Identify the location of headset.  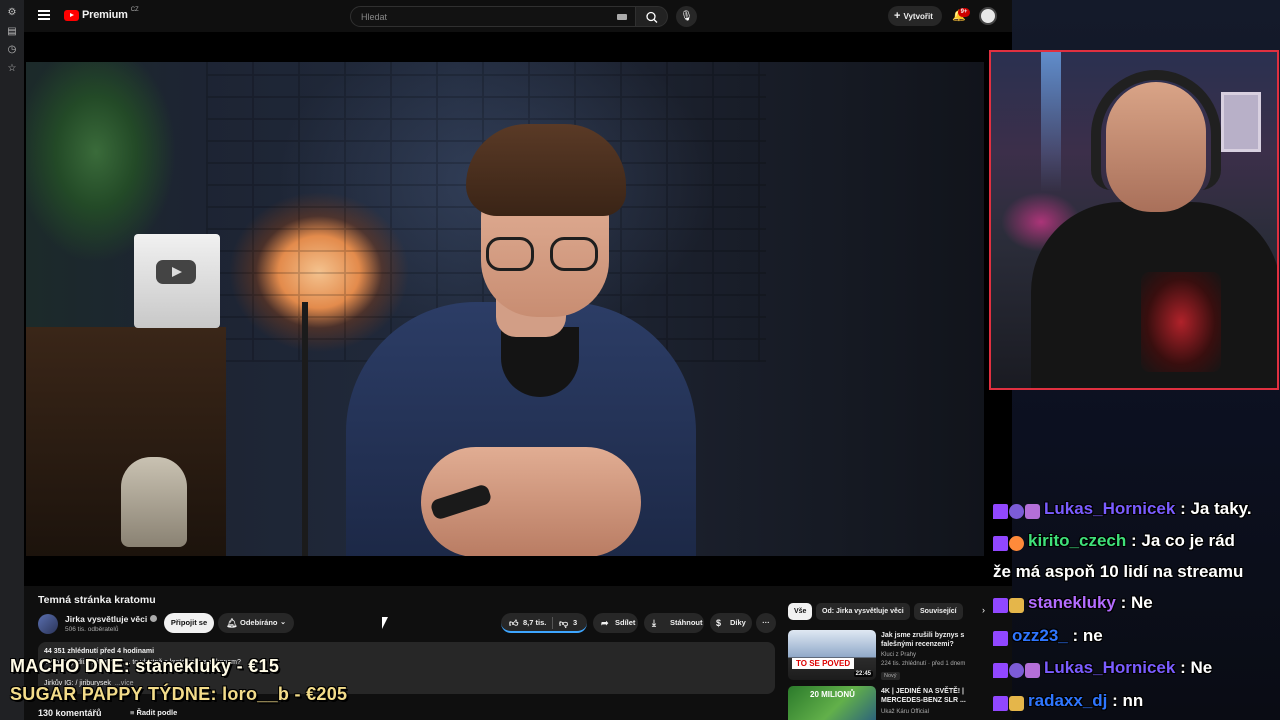
(1156, 130).